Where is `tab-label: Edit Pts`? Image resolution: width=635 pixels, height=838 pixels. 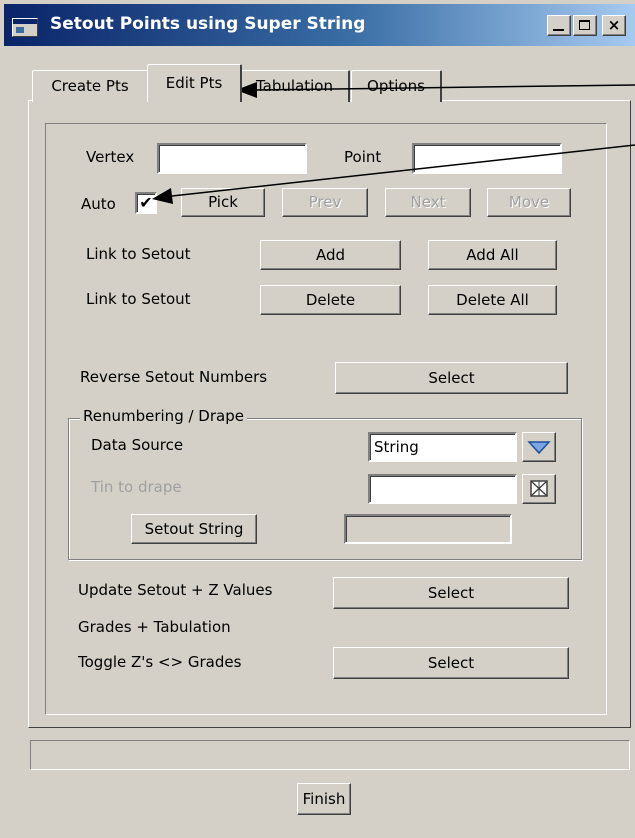
tab-label: Edit Pts is located at coordinates (194, 83).